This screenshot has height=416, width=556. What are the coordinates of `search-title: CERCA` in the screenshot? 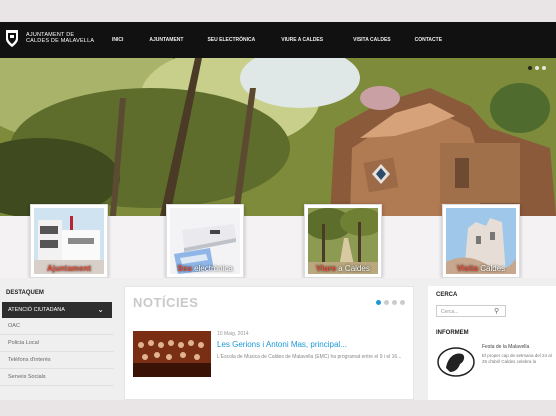 It's located at (447, 295).